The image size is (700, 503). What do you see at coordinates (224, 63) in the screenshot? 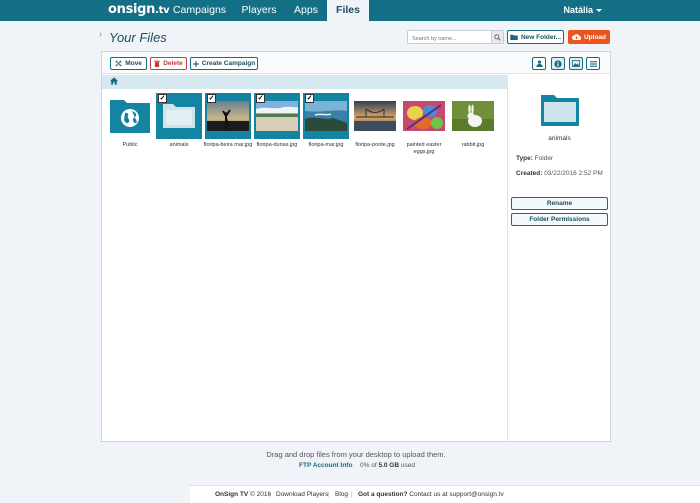
I see `create-campaign-button: Create Campaign` at bounding box center [224, 63].